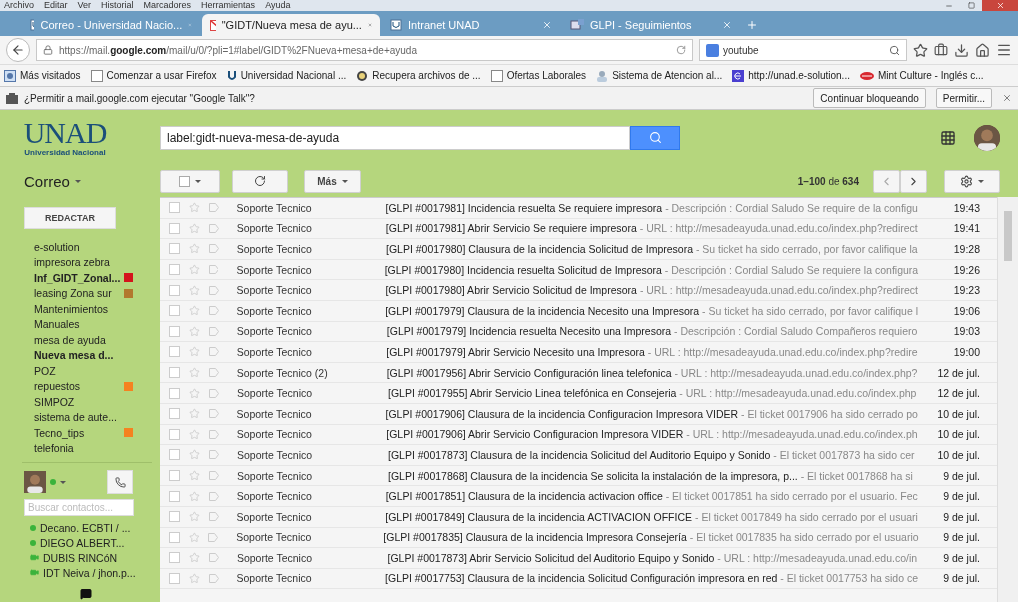 The width and height of the screenshot is (1018, 602). Describe the element at coordinates (578, 393) in the screenshot. I see `email-row: Soporte Tecnico [GLPI #0017955] Abrir Servicio Linea telefónica en Consejeria - URL : http://mesadeayuda.unad.edu.co/index.php 12 de jul.` at that location.